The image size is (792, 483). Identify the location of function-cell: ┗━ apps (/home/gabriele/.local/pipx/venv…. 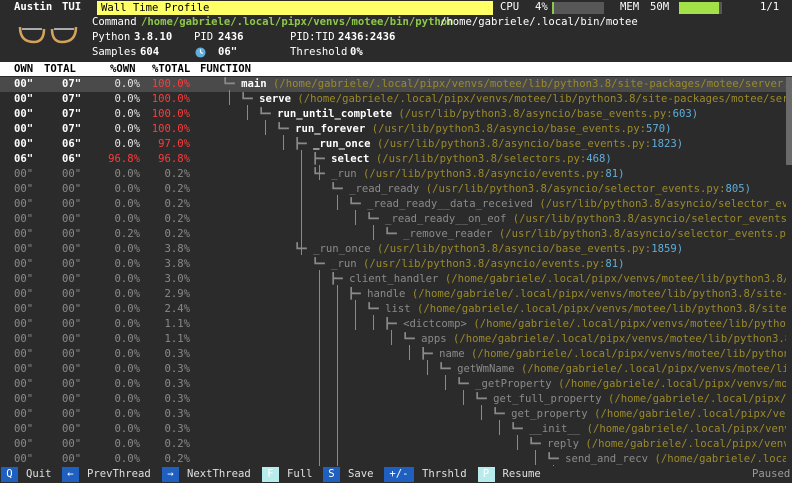
(594, 339).